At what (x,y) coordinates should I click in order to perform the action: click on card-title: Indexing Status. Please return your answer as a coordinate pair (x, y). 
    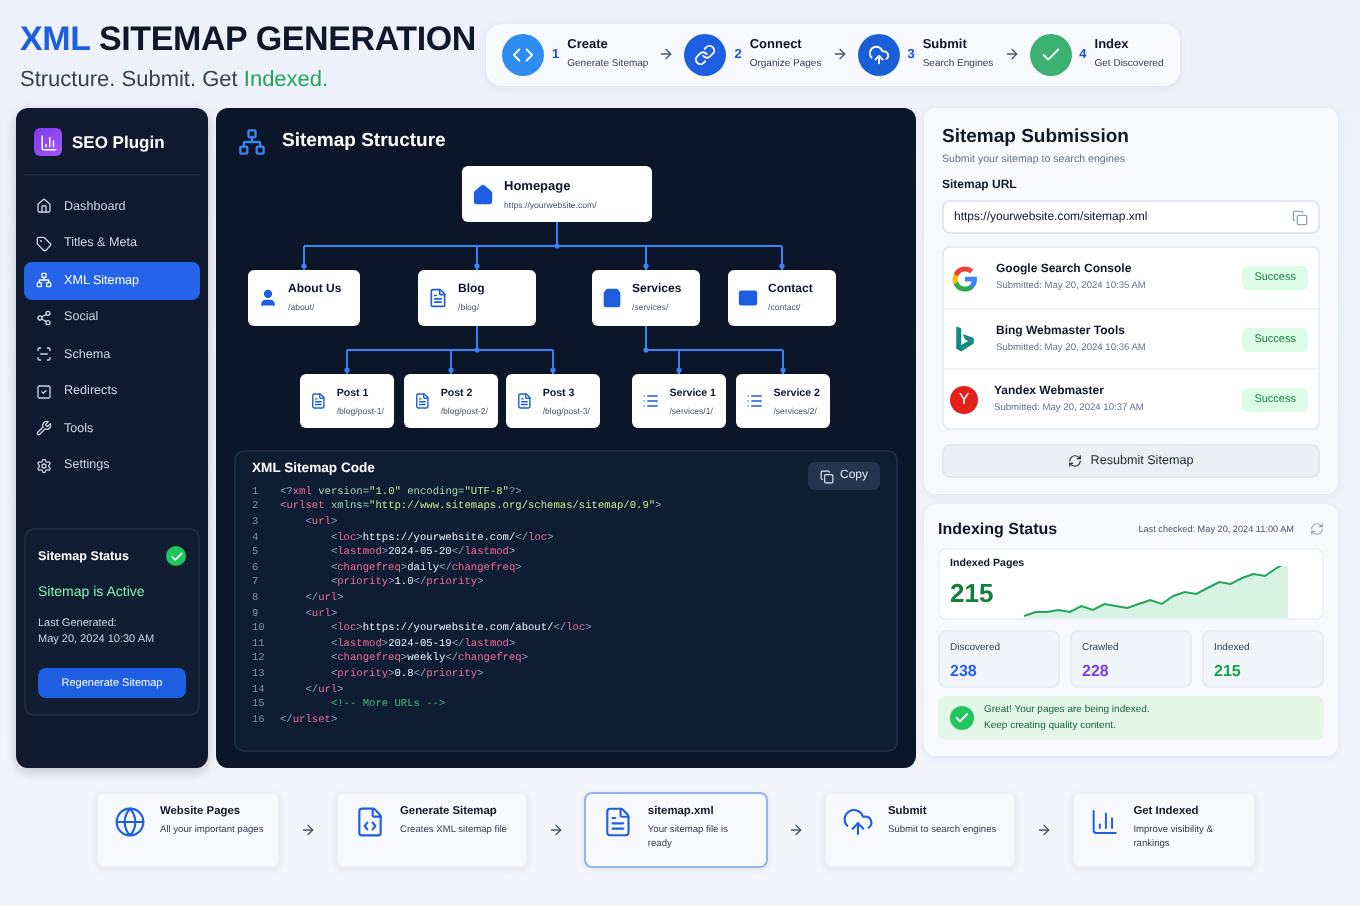
    Looking at the image, I should click on (998, 529).